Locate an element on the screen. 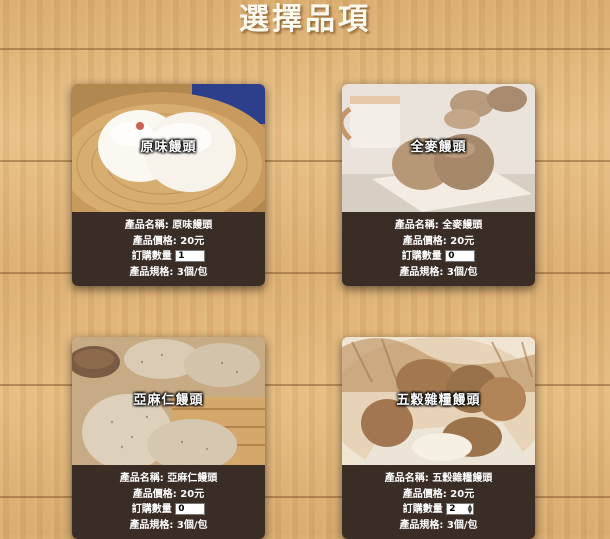 The image size is (610, 539). product-photo-label: 全麥饅頭 is located at coordinates (438, 147).